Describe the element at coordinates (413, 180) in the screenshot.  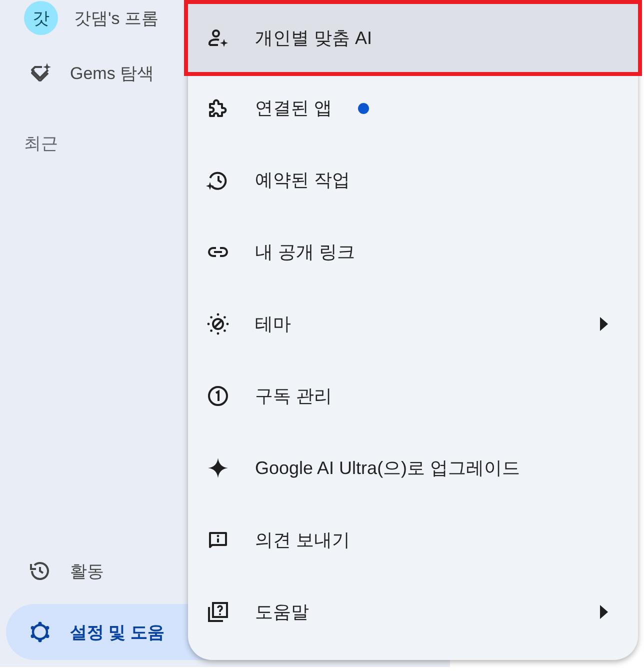
I see `menu-item: 예약된 작업` at that location.